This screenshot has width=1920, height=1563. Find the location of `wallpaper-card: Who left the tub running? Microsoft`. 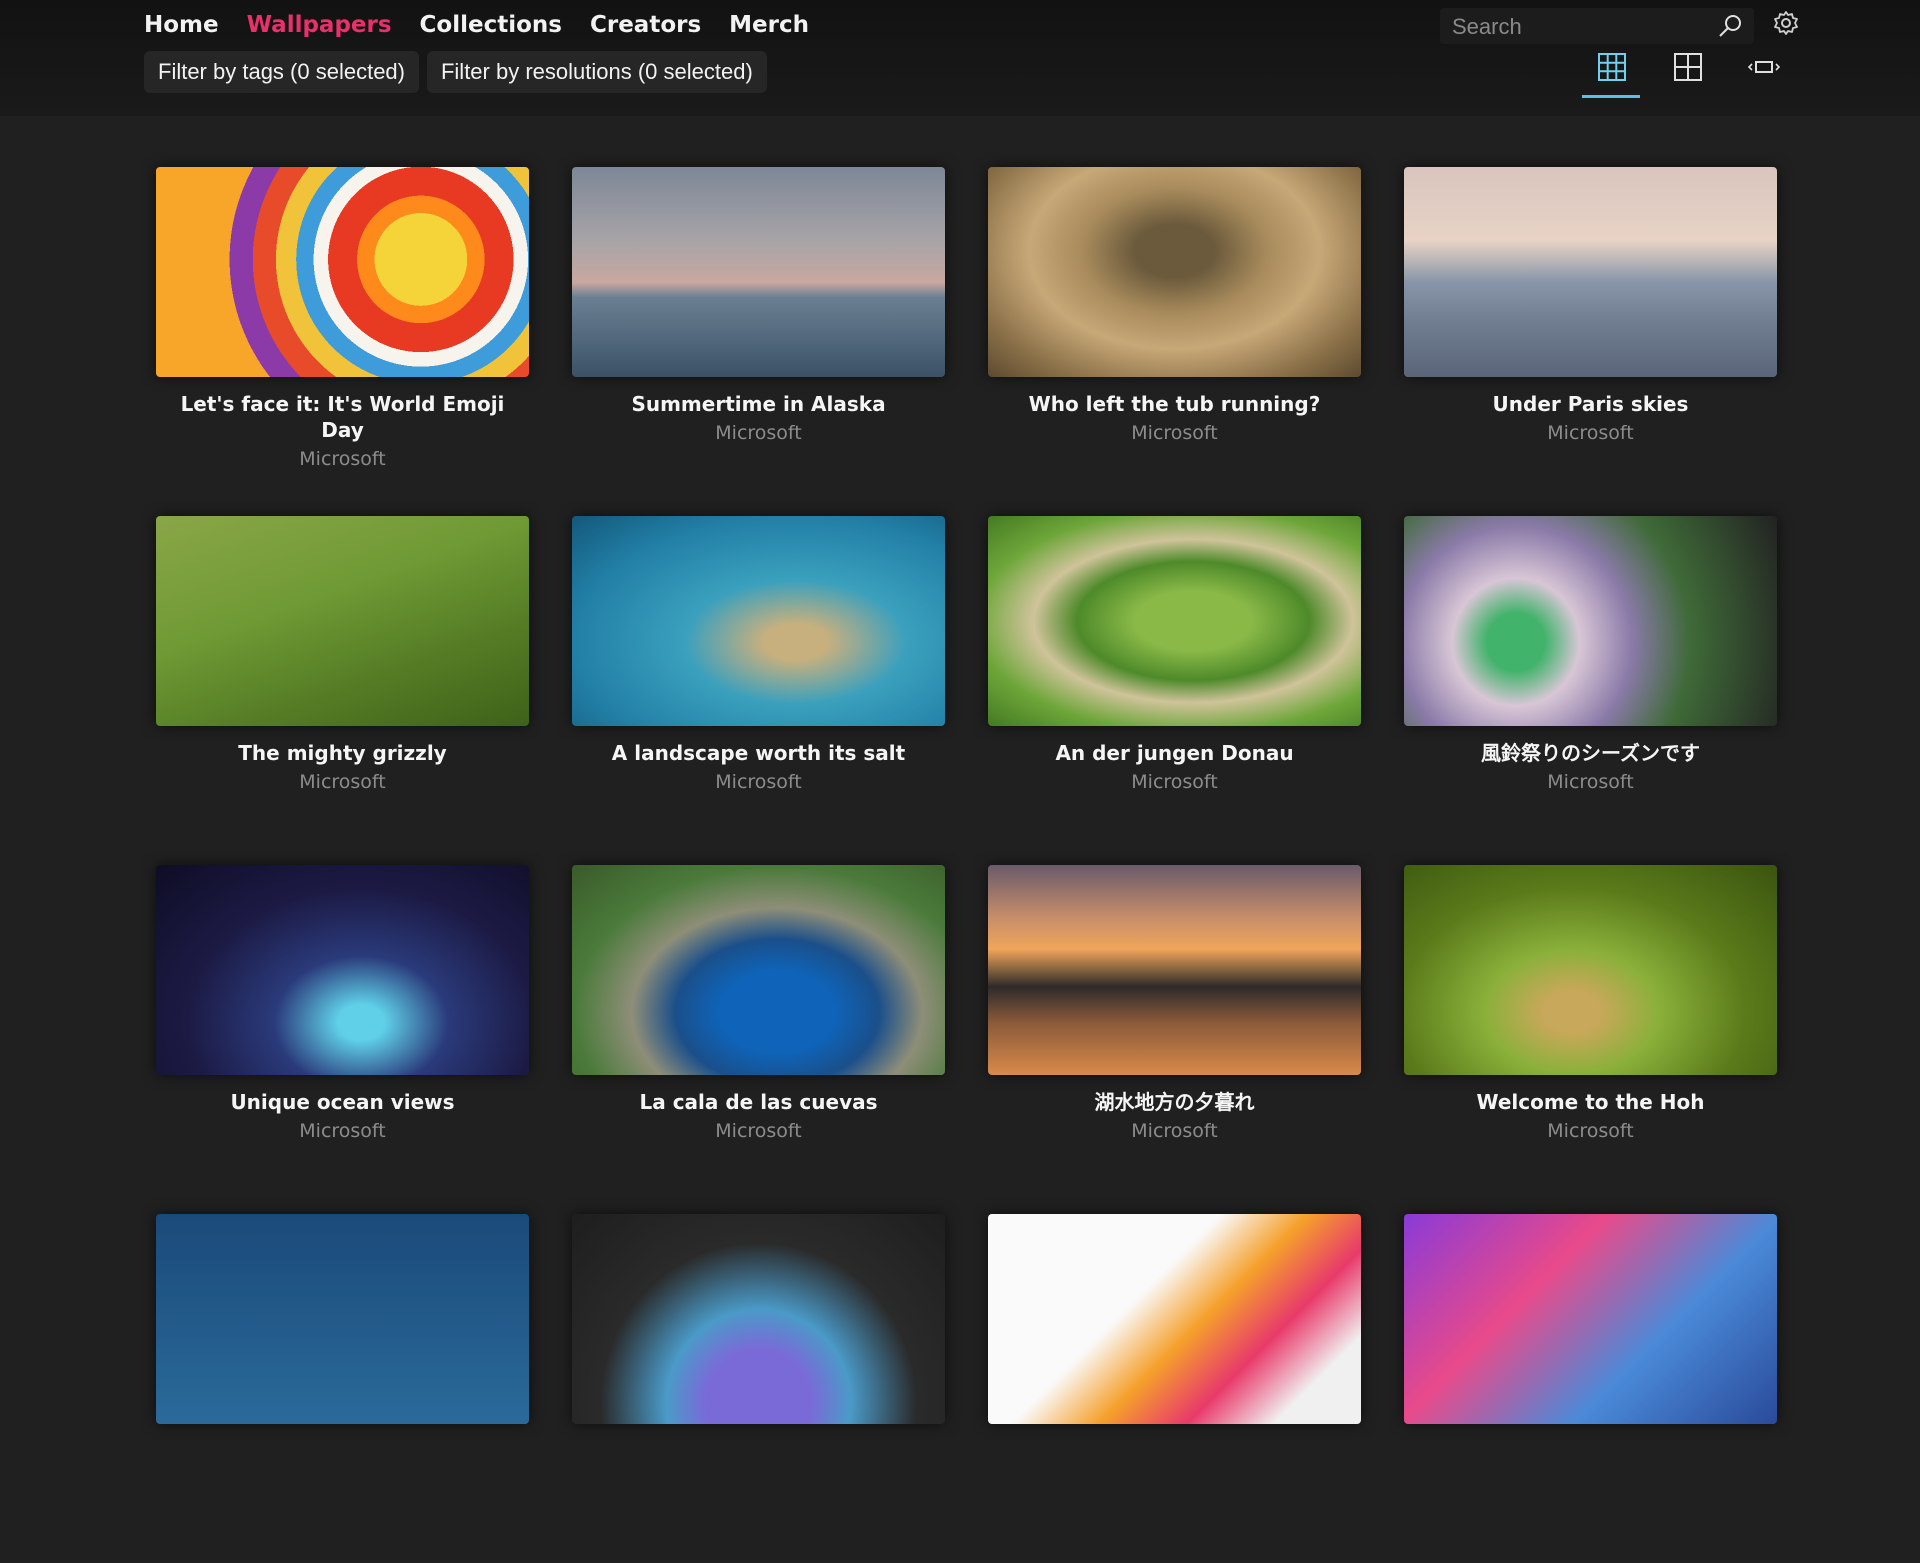

wallpaper-card: Who left the tub running? Microsoft is located at coordinates (1174, 341).